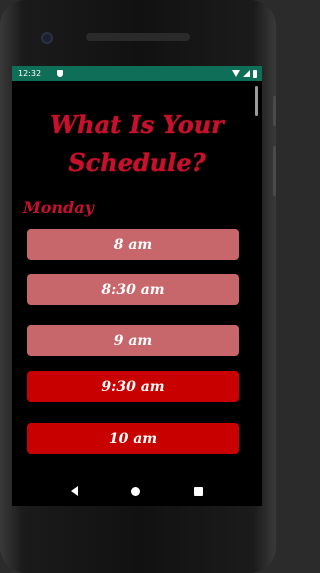 Image resolution: width=320 pixels, height=573 pixels. I want to click on page-title-line1: What Is Your, so click(137, 124).